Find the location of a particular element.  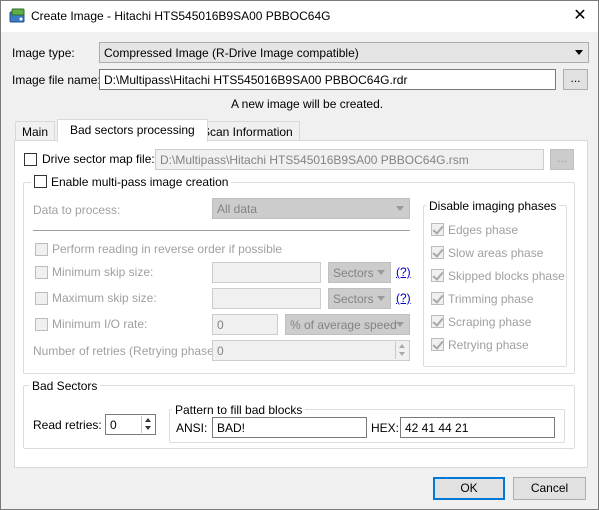

slow-areas-phase-checkbox is located at coordinates (437, 252).